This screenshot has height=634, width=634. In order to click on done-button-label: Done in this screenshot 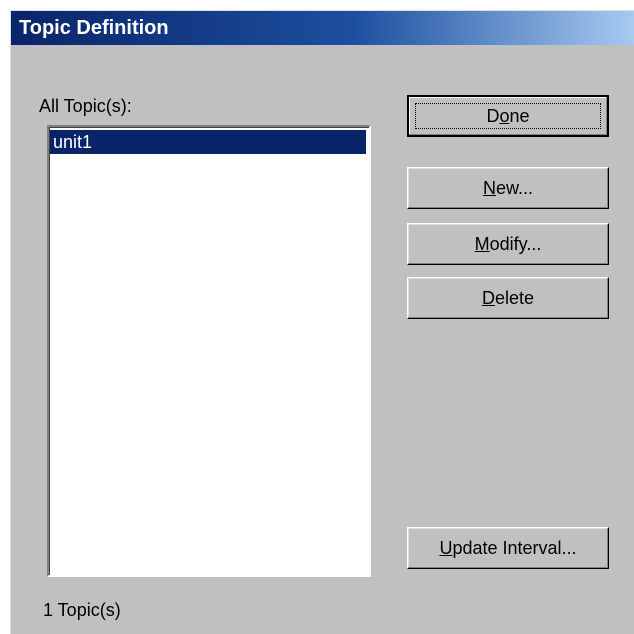, I will do `click(508, 116)`.